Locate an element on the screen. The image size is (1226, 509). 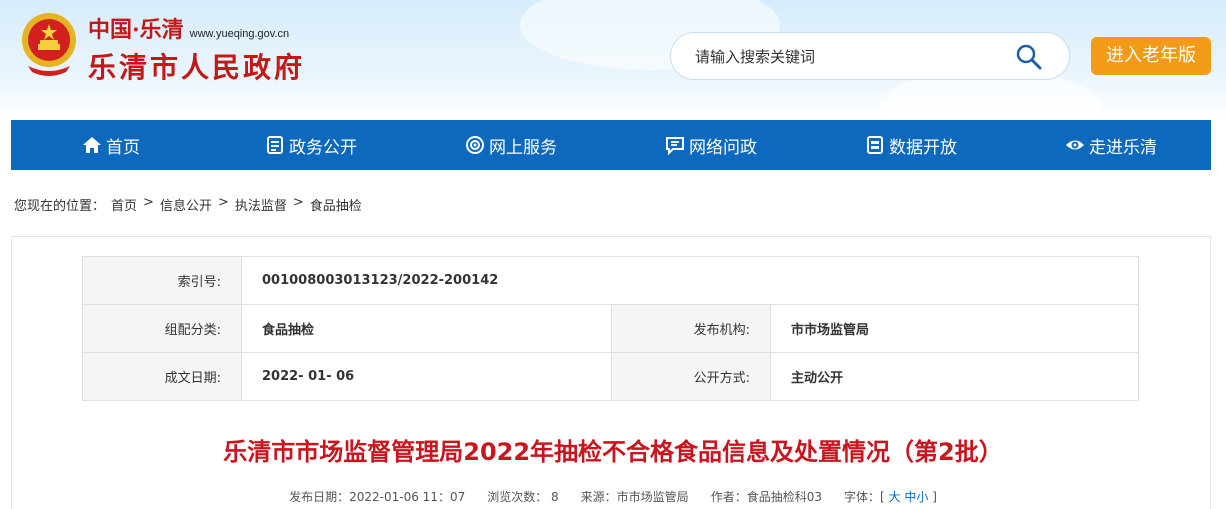
nav-item-online-inquiry: 网络问政 is located at coordinates (711, 145).